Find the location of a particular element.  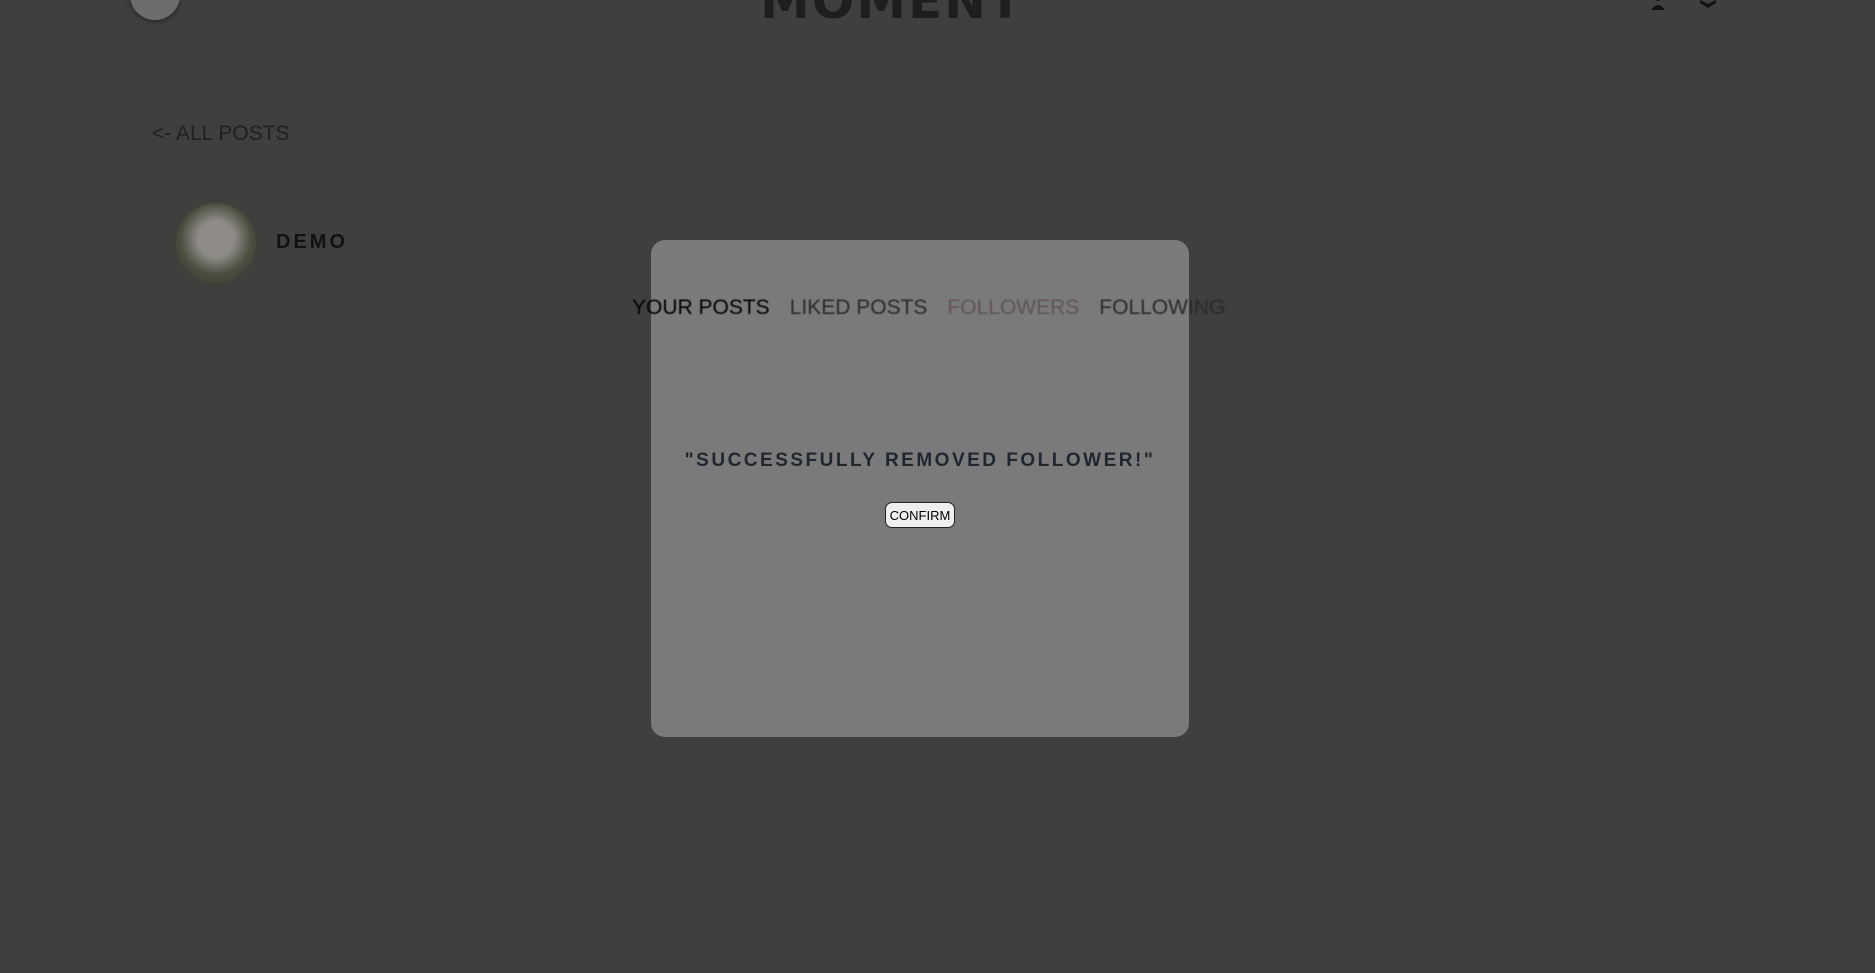

tab-your-posts: YOUR POSTS is located at coordinates (701, 308).